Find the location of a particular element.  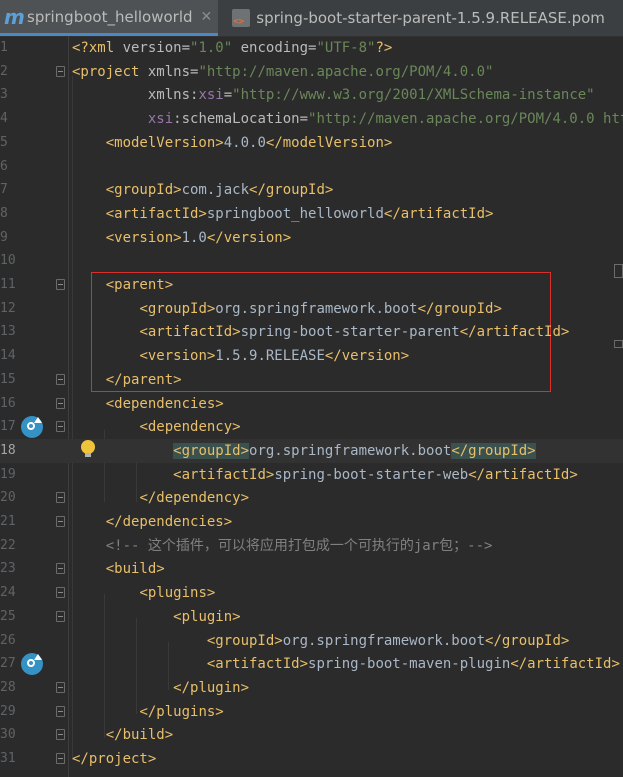

code-token: <?xml is located at coordinates (97, 48).